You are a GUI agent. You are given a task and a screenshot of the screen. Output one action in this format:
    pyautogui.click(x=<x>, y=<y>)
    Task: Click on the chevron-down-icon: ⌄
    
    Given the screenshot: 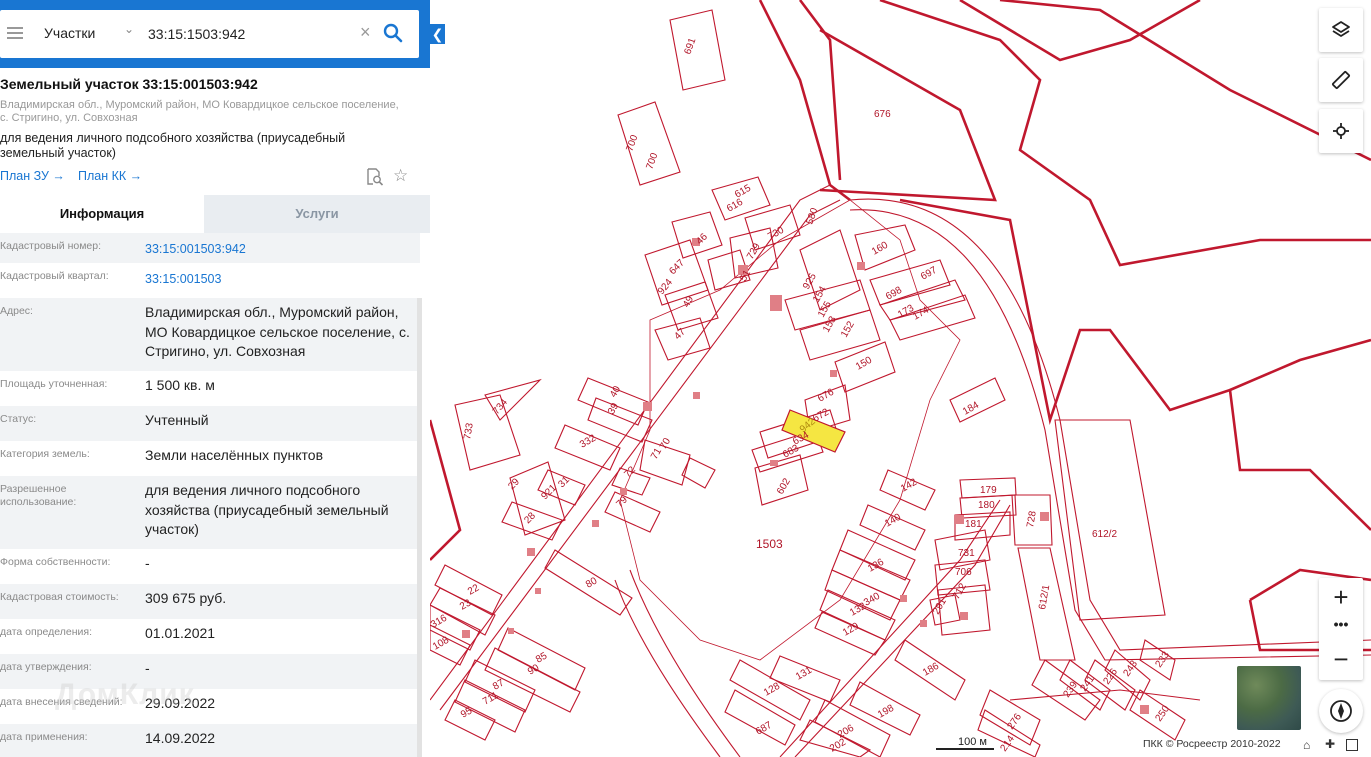 What is the action you would take?
    pyautogui.click(x=129, y=29)
    